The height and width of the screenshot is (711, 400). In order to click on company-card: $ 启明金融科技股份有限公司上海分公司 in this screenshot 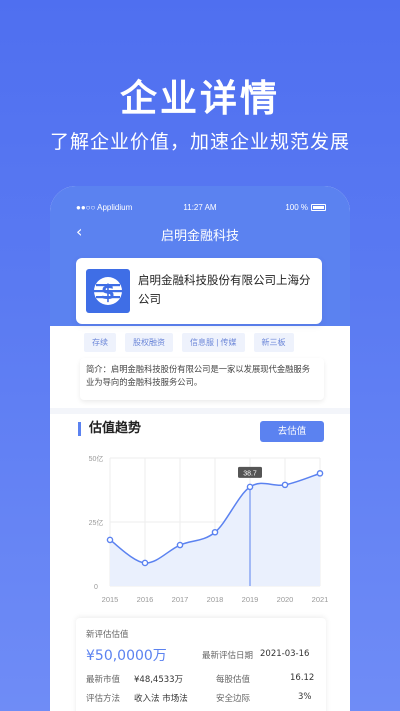, I will do `click(199, 291)`.